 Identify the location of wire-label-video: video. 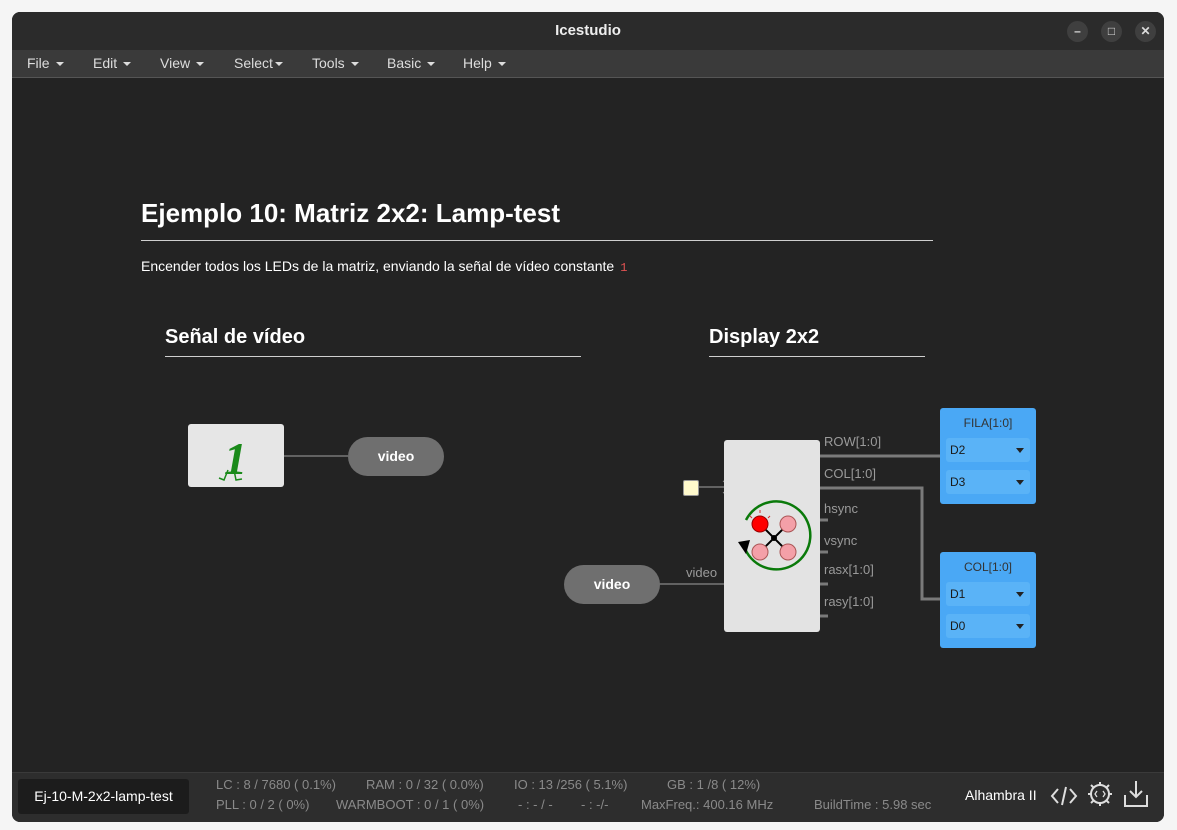
(702, 572).